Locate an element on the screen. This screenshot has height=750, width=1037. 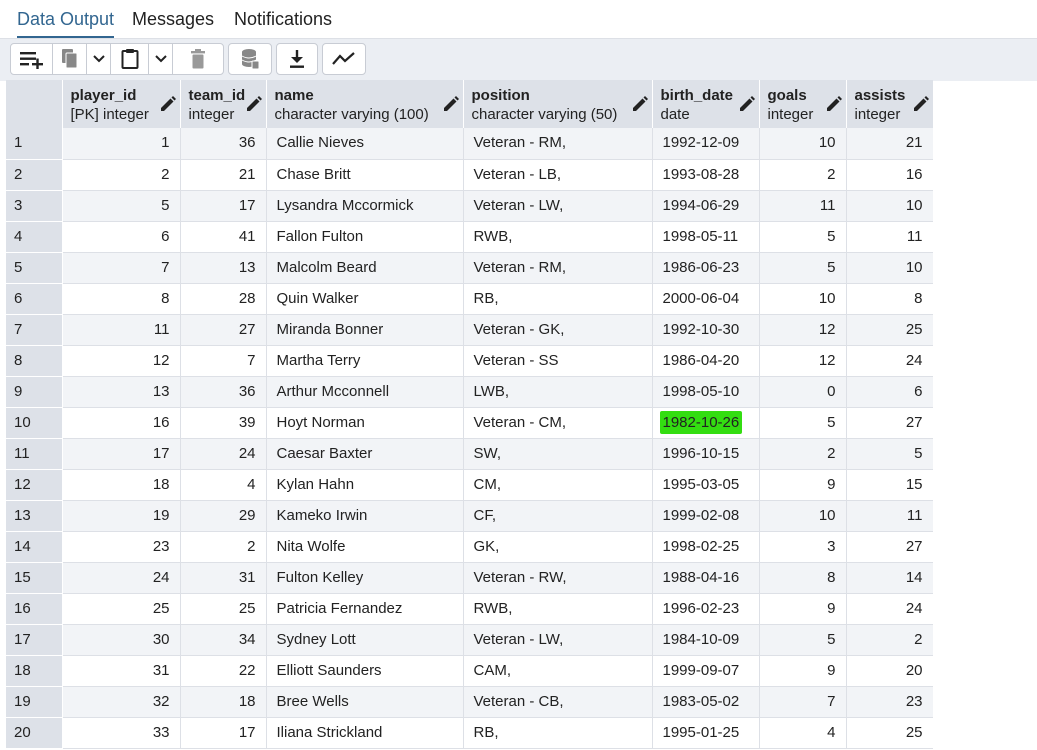
cell-name: Arthur Mcconnell is located at coordinates (365, 392).